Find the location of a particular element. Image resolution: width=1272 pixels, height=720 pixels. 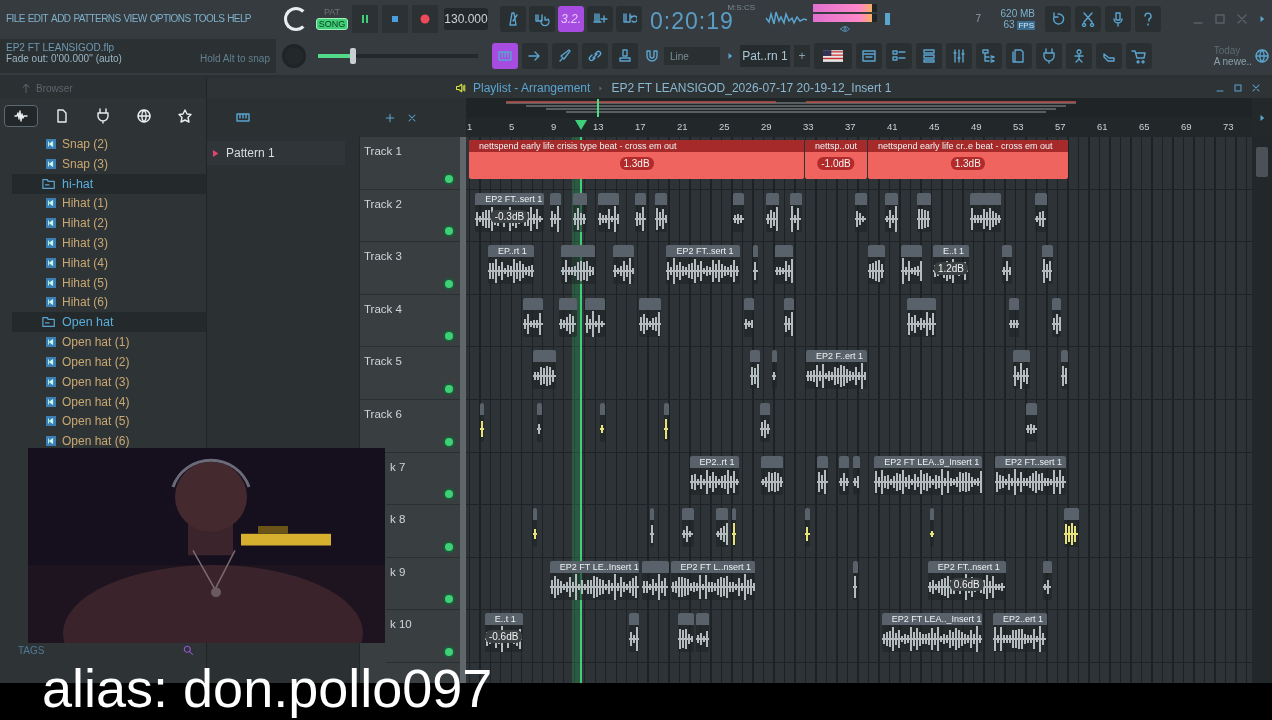

bar-number: 1 is located at coordinates (470, 126).